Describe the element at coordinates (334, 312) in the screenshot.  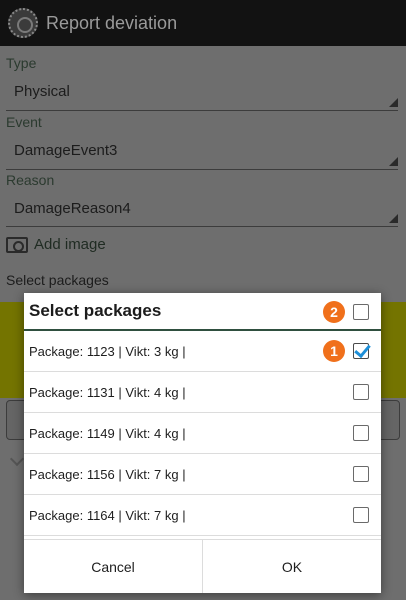
I see `annotation-badge-2: 2` at that location.